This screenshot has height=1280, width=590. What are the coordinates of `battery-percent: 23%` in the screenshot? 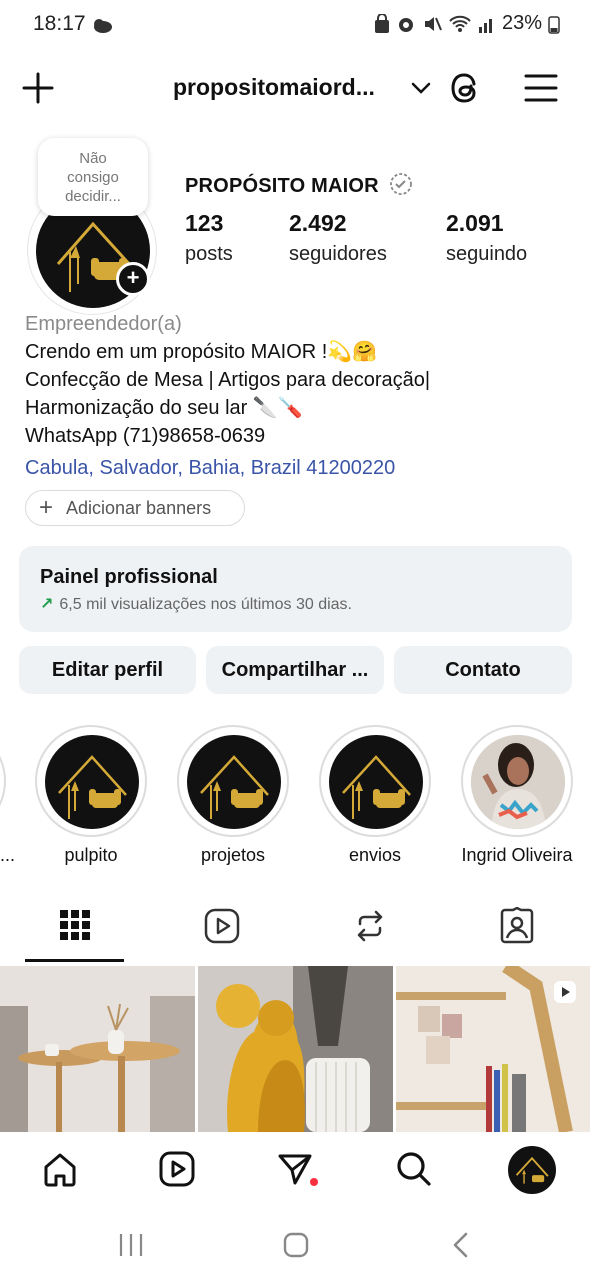 It's located at (521, 23).